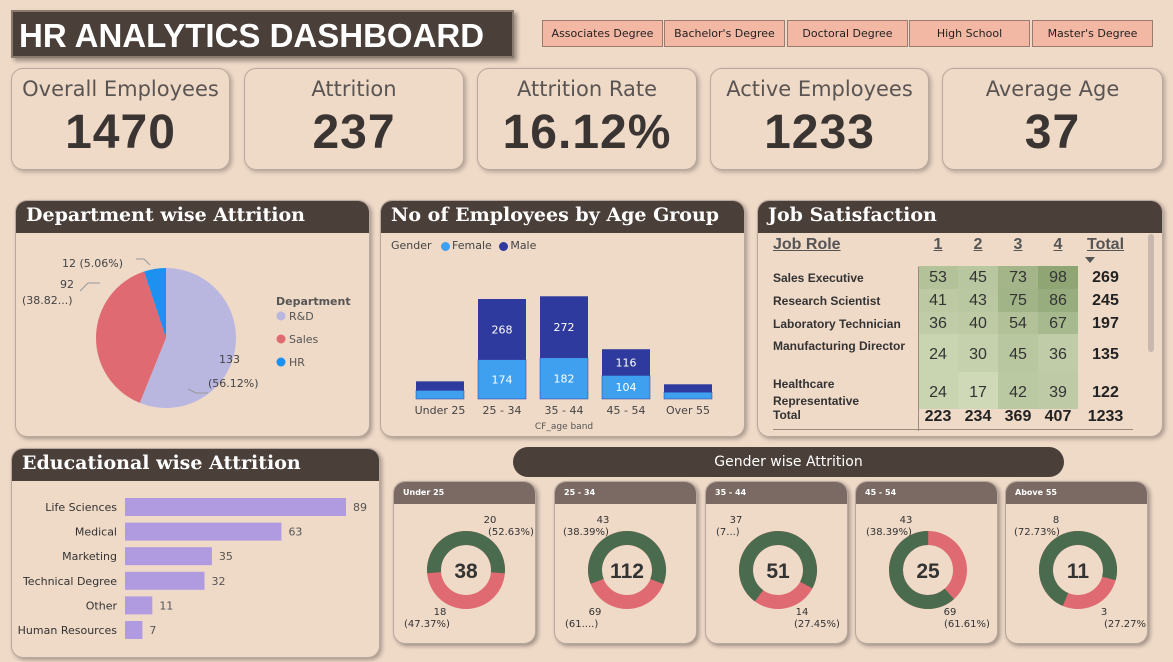  I want to click on matrix-scrollbar, so click(1151, 293).